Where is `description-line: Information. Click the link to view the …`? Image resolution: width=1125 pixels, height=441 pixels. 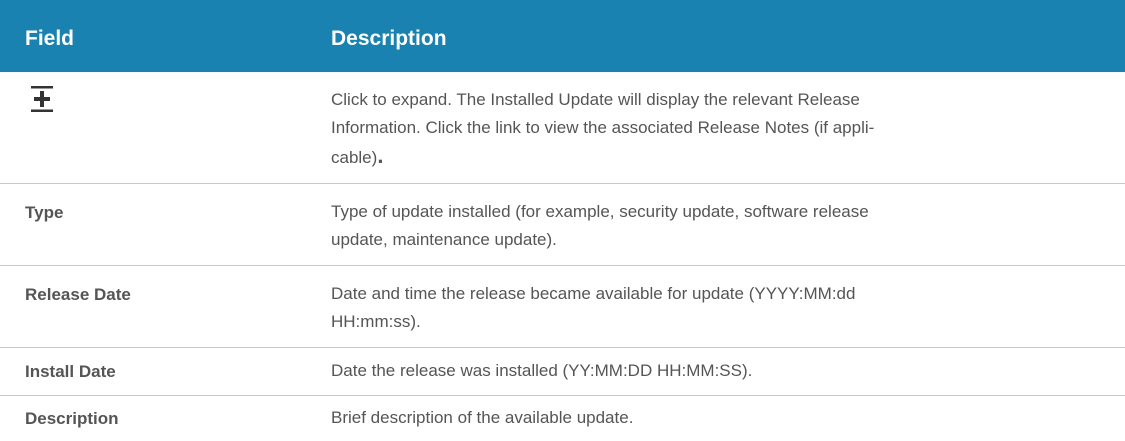 description-line: Information. Click the link to view the … is located at coordinates (603, 127).